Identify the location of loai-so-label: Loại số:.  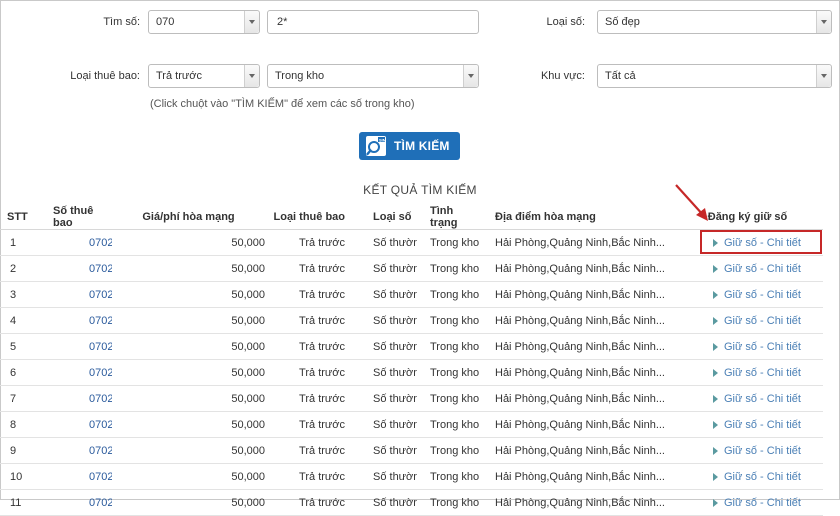
(565, 22).